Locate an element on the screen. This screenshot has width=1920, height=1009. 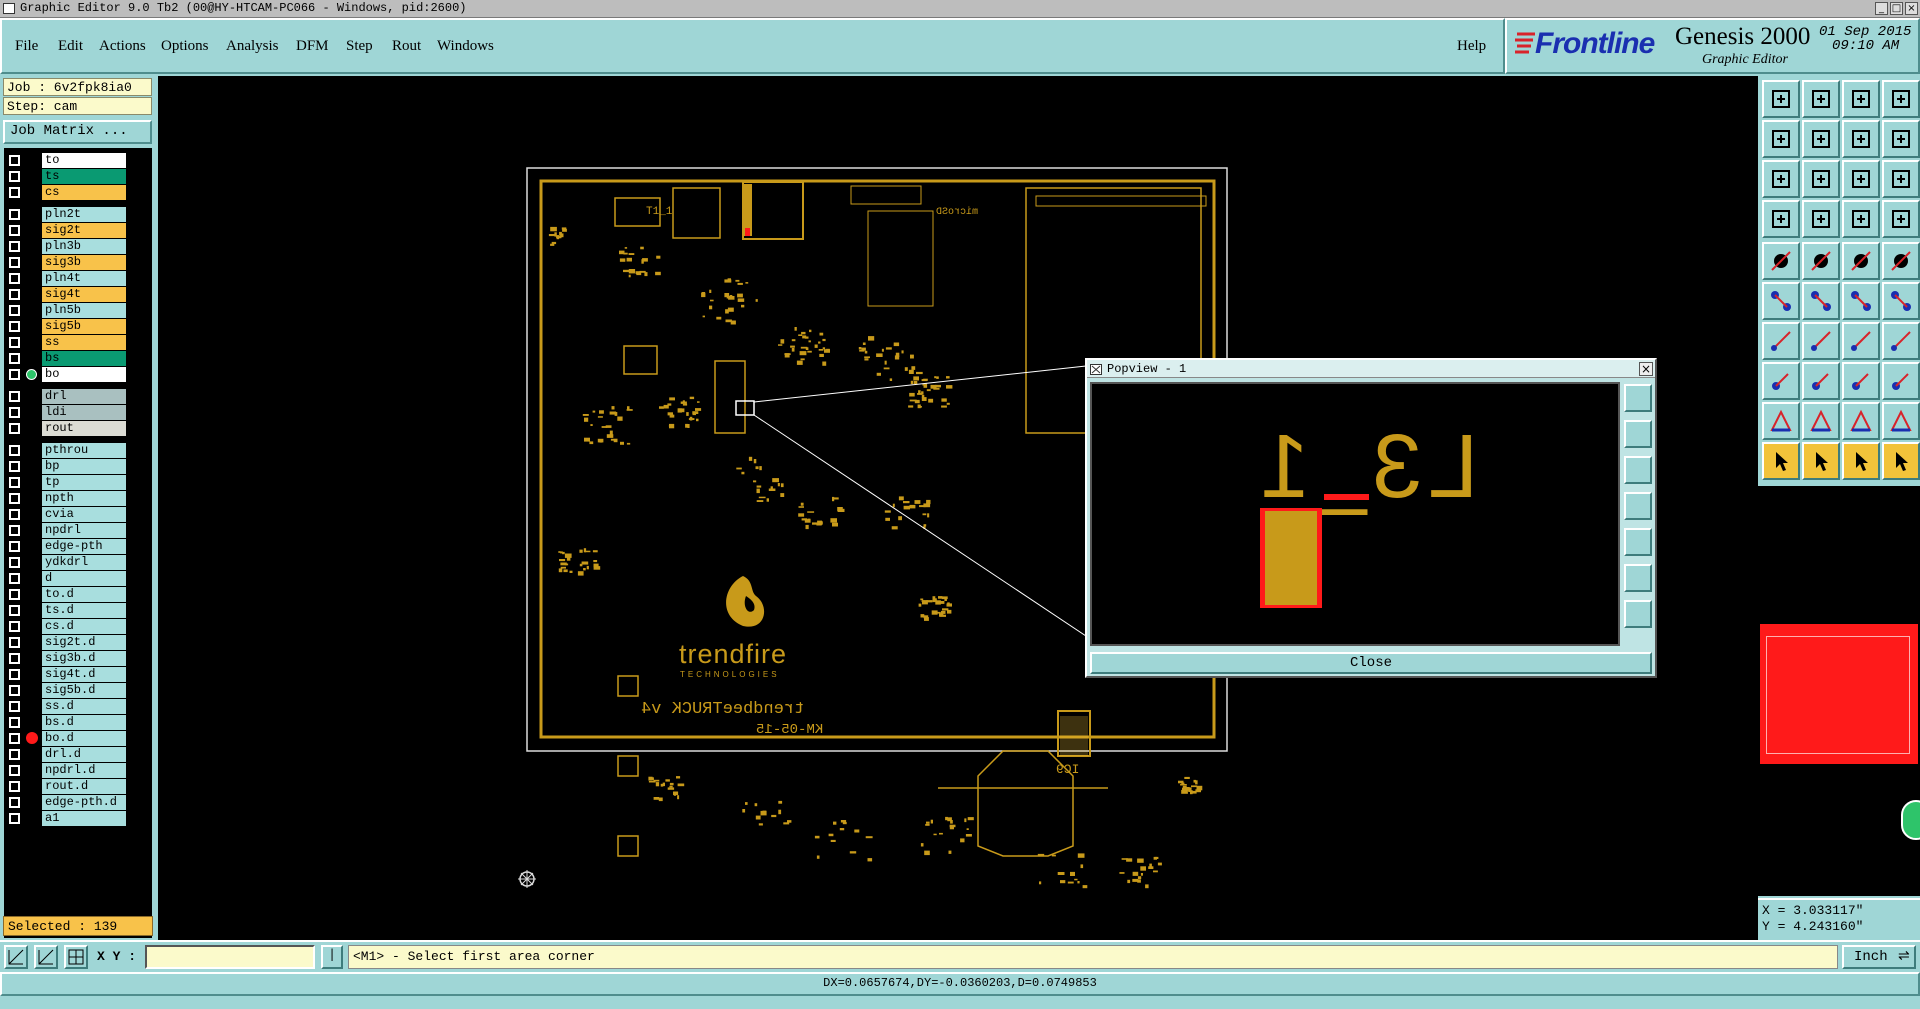
menu-step: Step is located at coordinates (359, 46).